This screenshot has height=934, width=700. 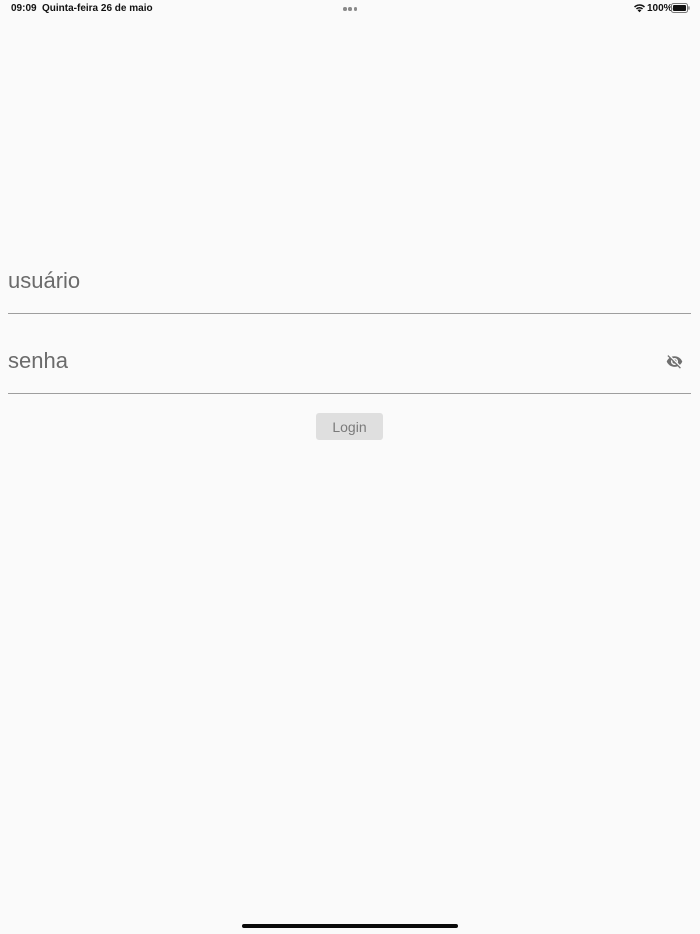 I want to click on username-input, so click(x=328, y=281).